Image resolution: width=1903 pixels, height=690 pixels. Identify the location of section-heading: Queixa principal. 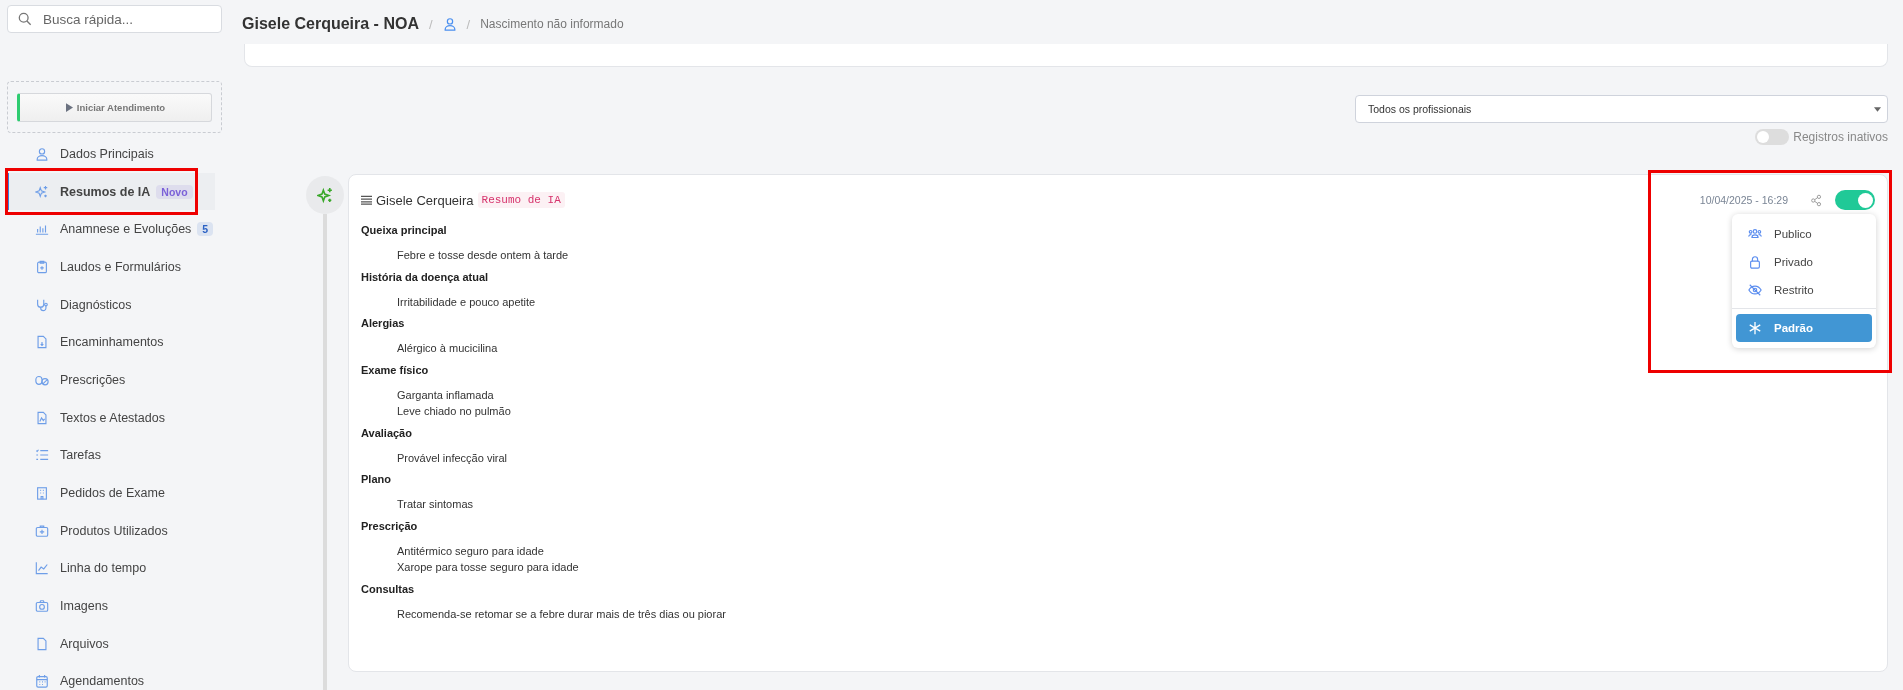
(404, 230).